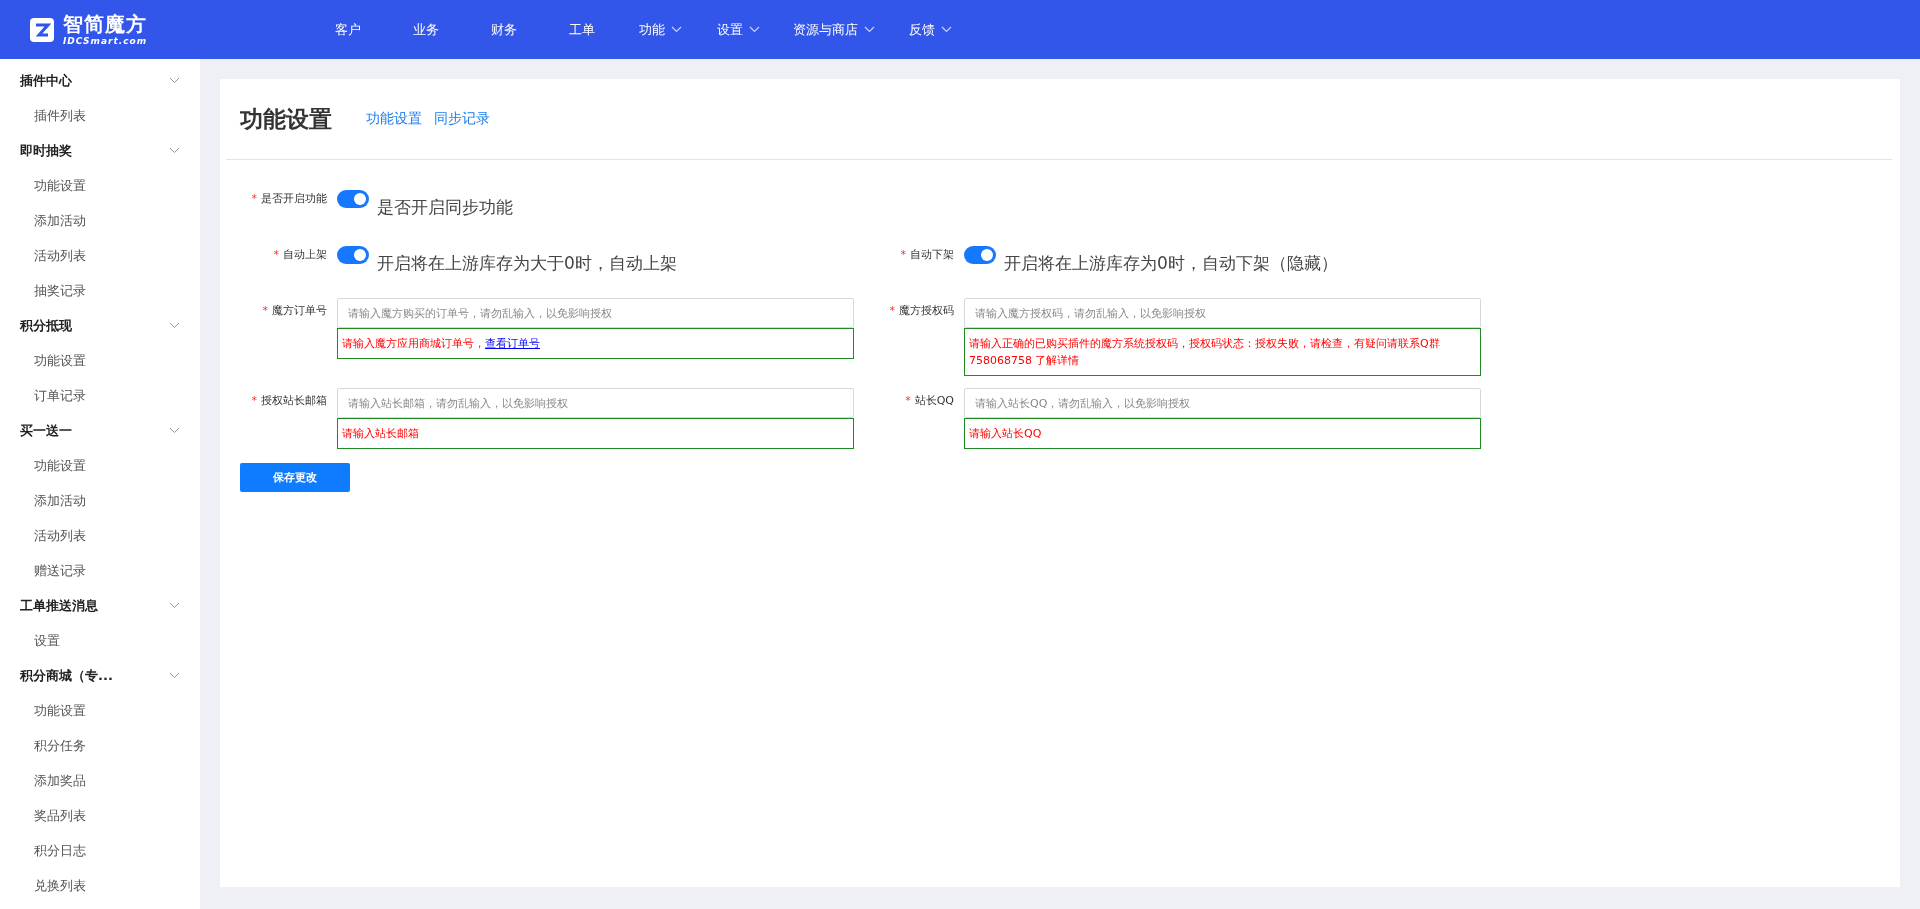 Image resolution: width=1920 pixels, height=909 pixels. Describe the element at coordinates (100, 115) in the screenshot. I see `sidebar-item: 插件列表` at that location.